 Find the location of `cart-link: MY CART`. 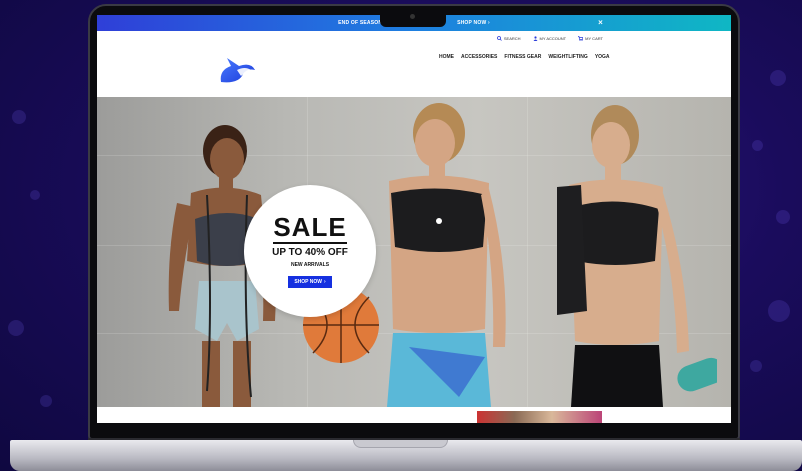

cart-link: MY CART is located at coordinates (590, 38).